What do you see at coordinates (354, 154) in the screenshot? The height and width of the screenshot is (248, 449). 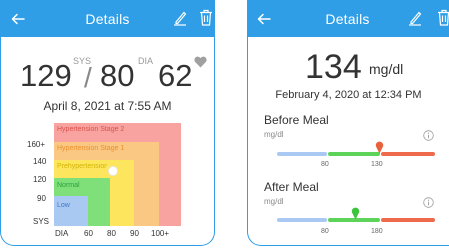 I see `range-normal-segment` at bounding box center [354, 154].